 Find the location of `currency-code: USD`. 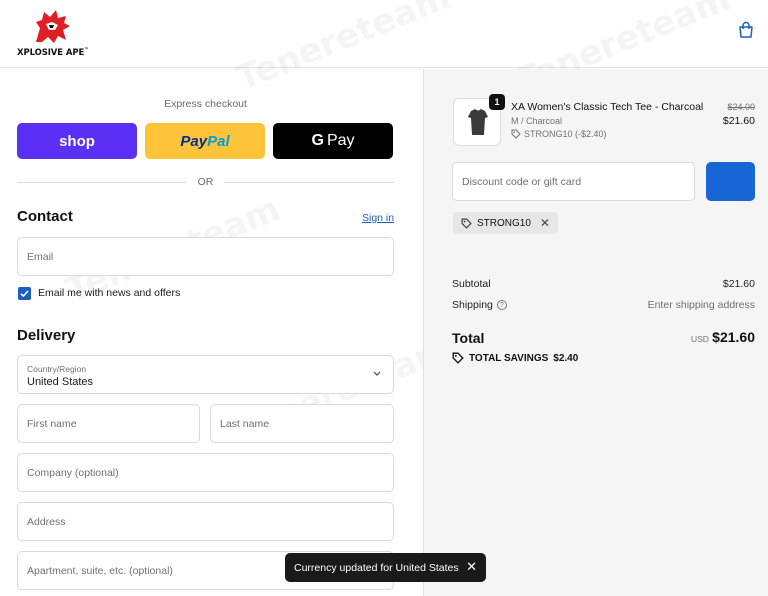

currency-code: USD is located at coordinates (700, 339).